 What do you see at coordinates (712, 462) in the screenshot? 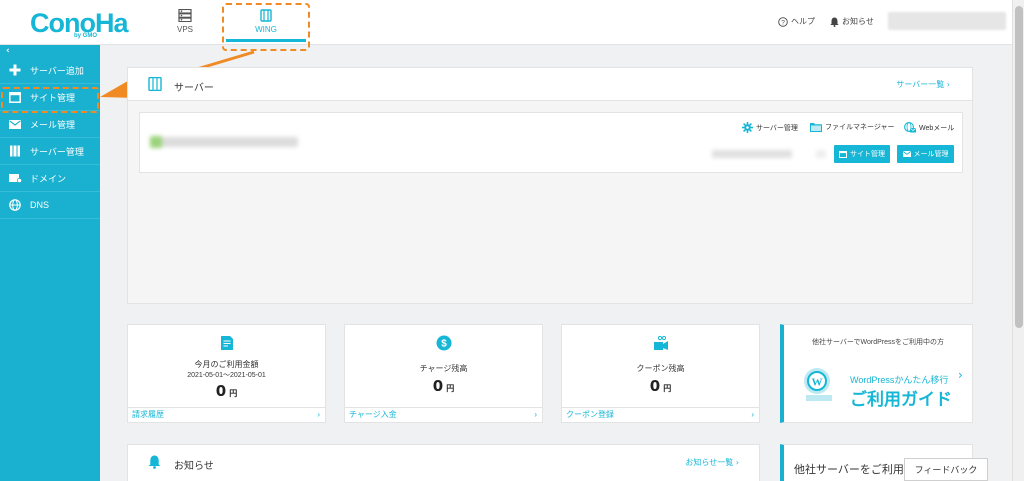
I see `news-list-link: お知らせ一覧 ›` at bounding box center [712, 462].